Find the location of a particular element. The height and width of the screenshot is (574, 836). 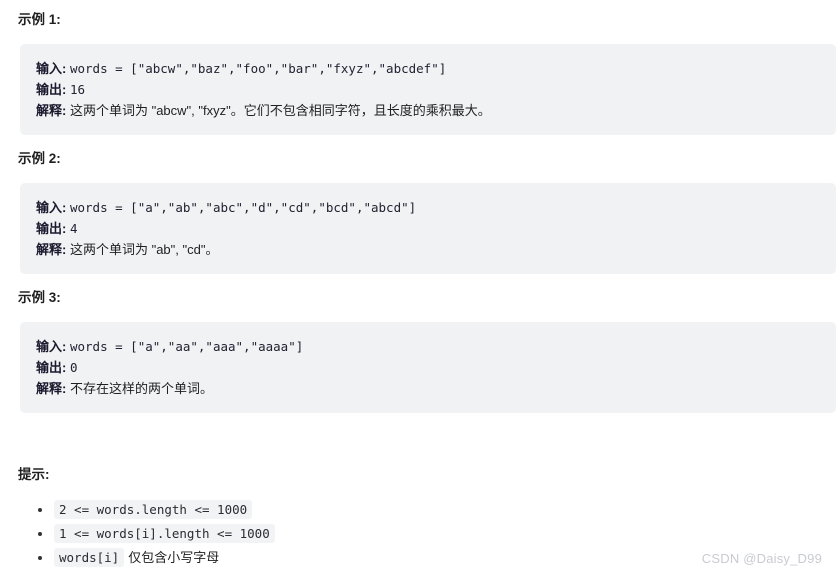

example-output-line-1: 输出: 16 is located at coordinates (427, 89).